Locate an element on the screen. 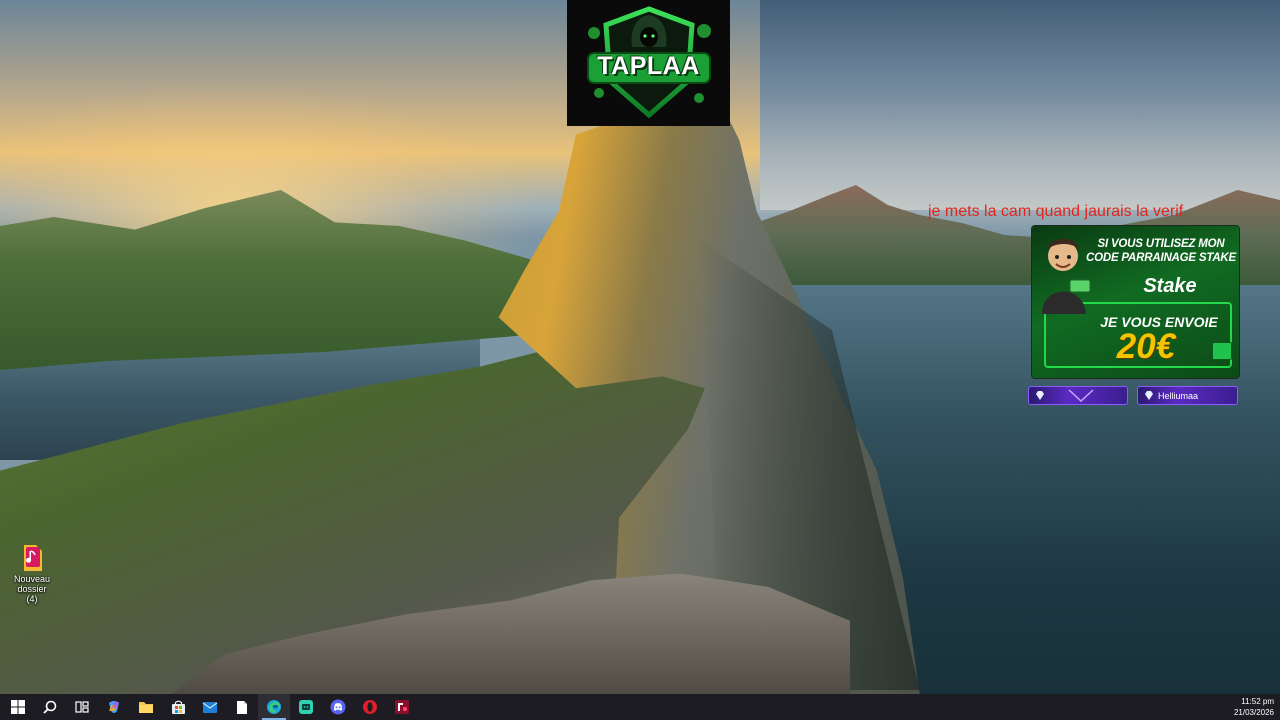  folder-icon is located at coordinates (146, 707).